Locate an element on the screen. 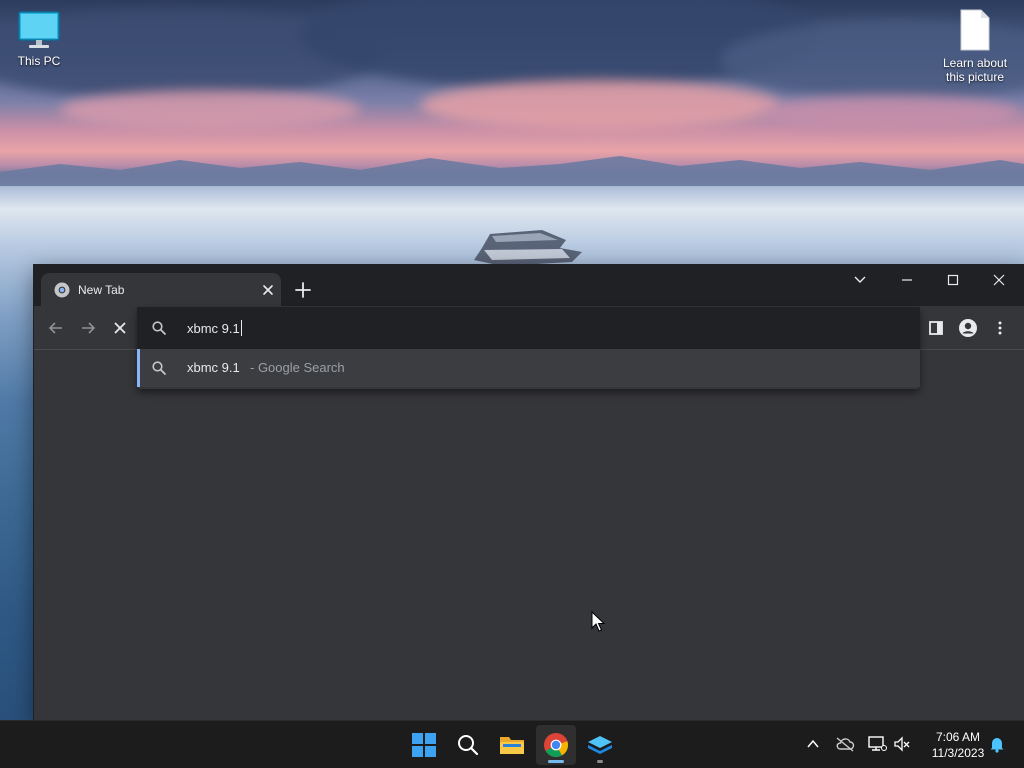 Image resolution: width=1024 pixels, height=768 pixels. side-panel-icon is located at coordinates (936, 328).